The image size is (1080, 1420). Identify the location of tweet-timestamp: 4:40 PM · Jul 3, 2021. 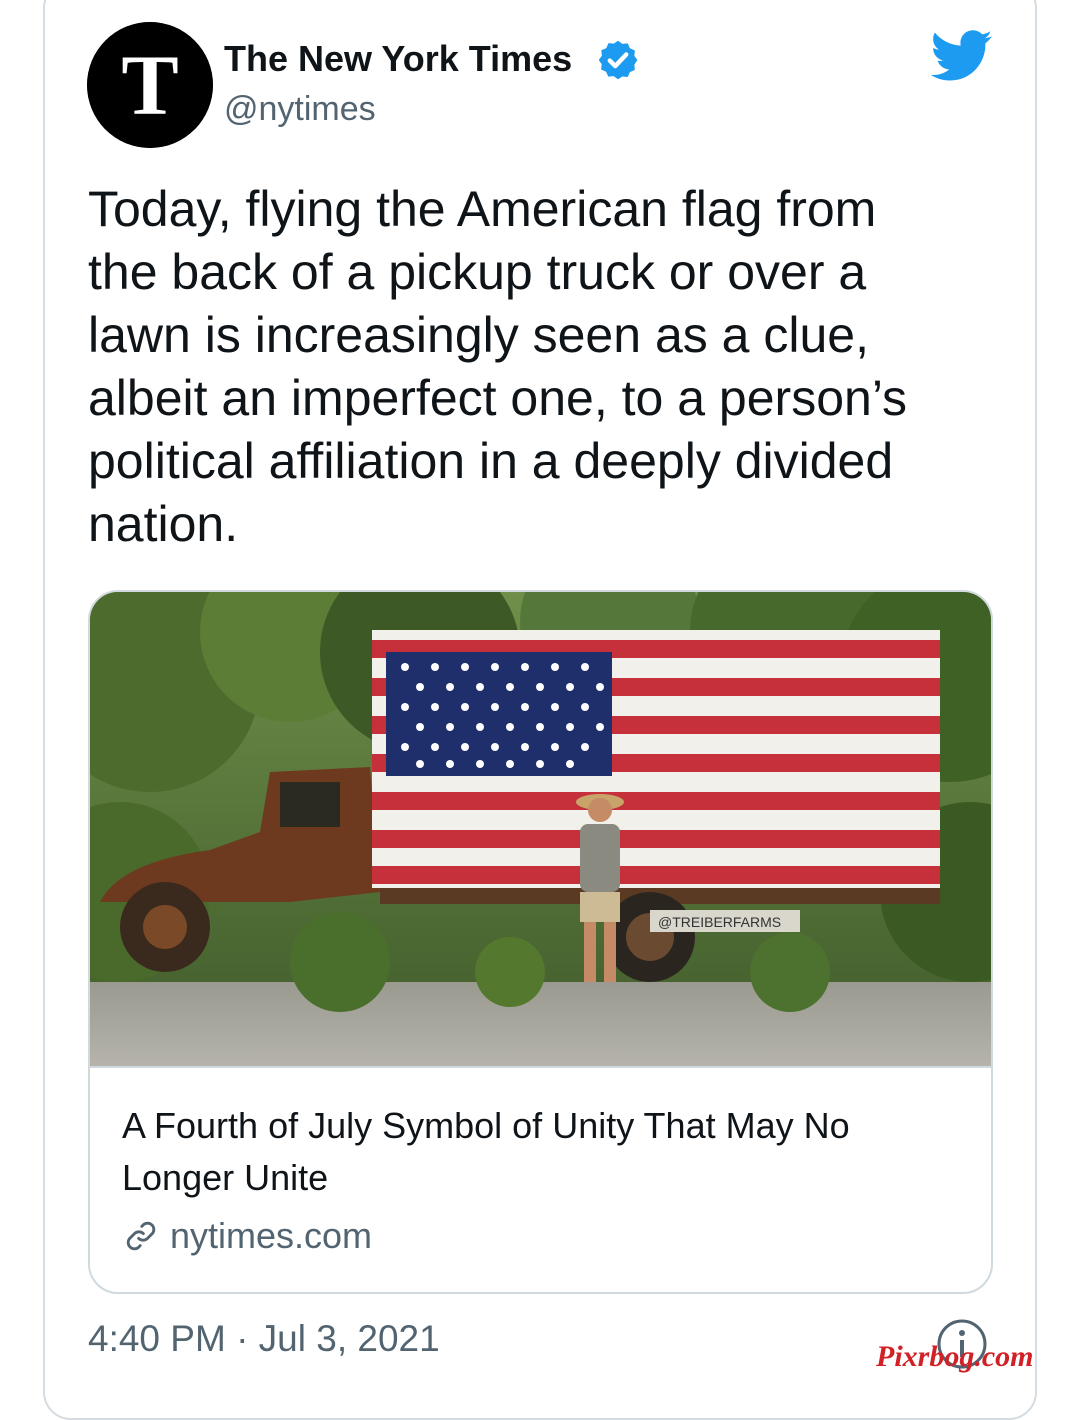
(264, 1339).